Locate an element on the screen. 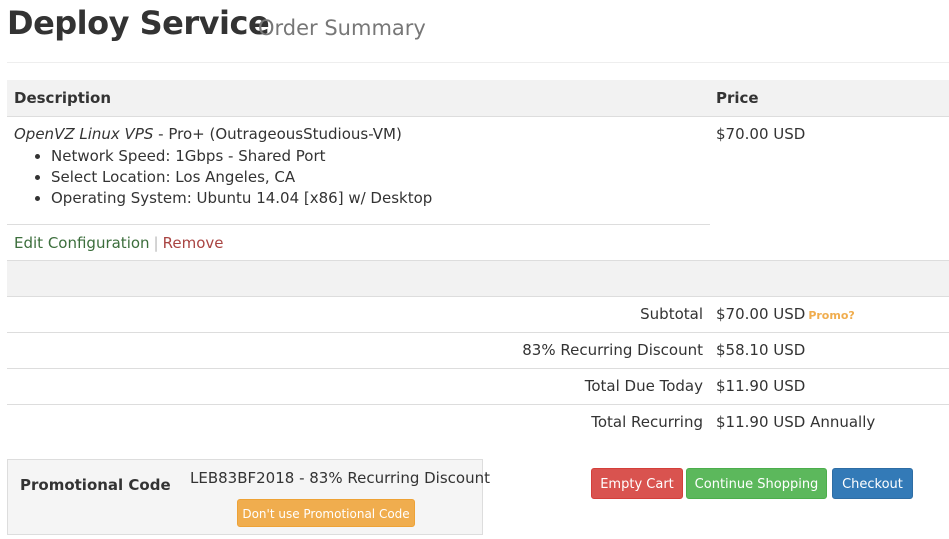 This screenshot has height=539, width=949. remove-item-link: Remove is located at coordinates (193, 243).